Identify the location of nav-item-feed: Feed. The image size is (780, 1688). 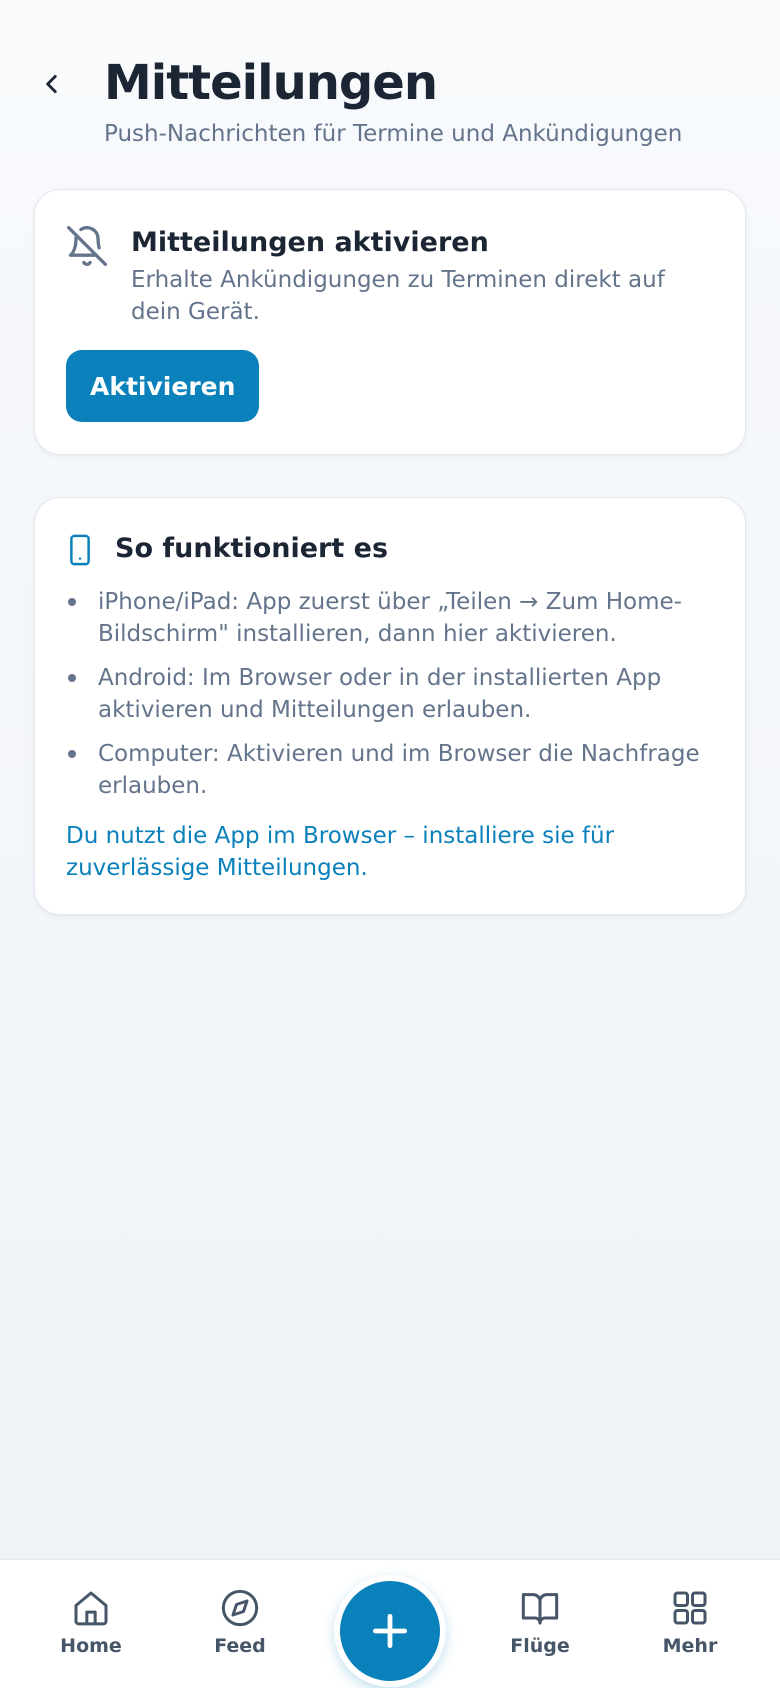
(240, 1623).